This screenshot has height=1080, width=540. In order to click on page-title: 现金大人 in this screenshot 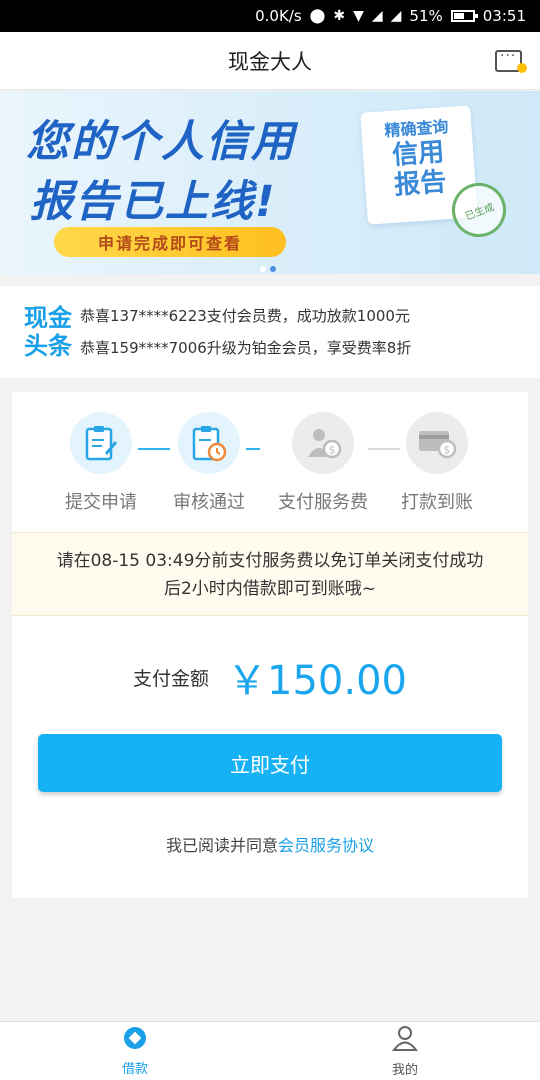, I will do `click(270, 61)`.